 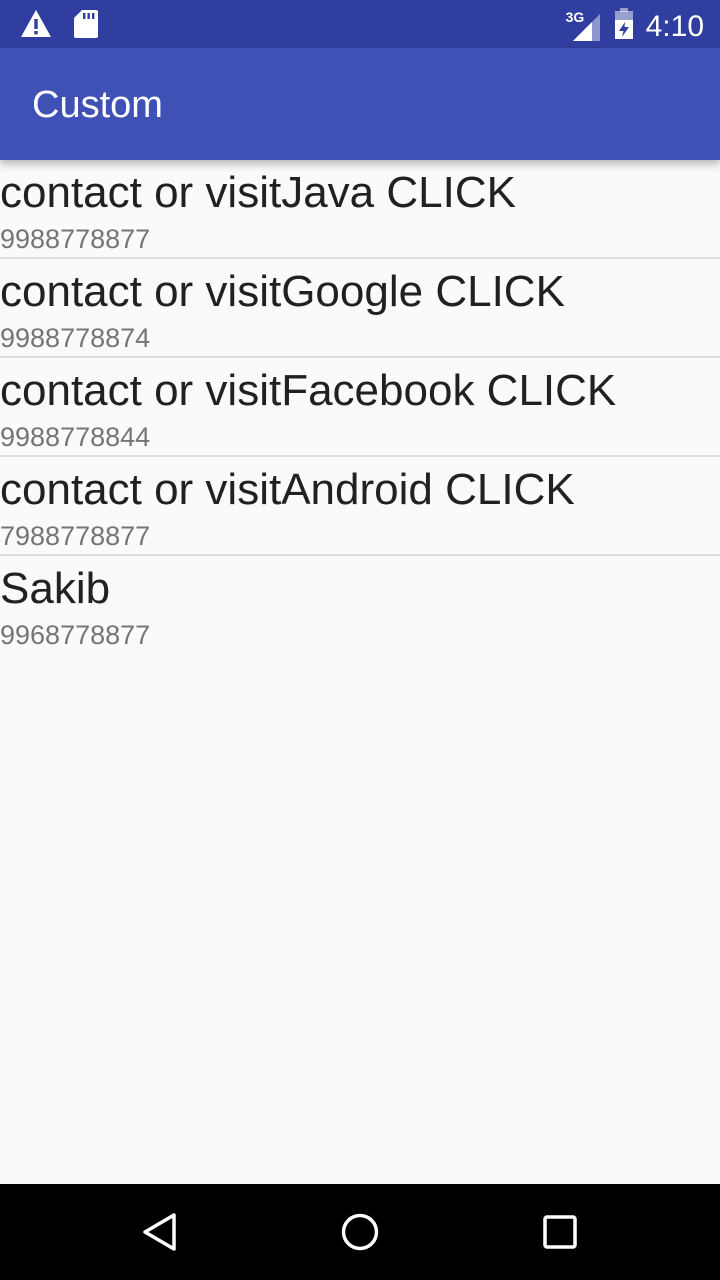 I want to click on list-item-title: contact or visitAndroid CLICK, so click(x=287, y=489).